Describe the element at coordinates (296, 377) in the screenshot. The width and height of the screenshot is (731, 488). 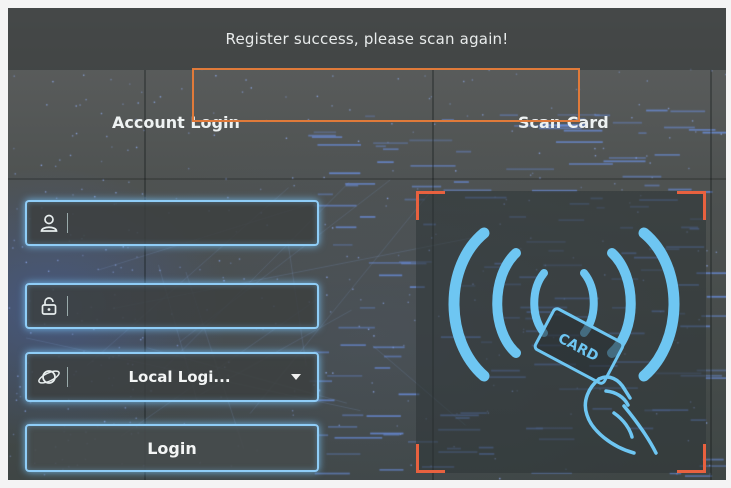
I see `chevron-down-icon` at that location.